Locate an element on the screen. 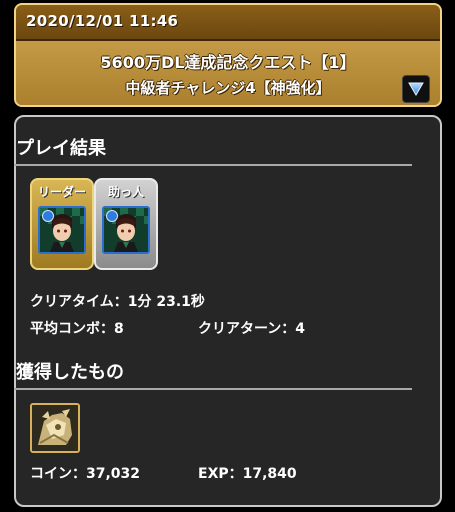 Image resolution: width=455 pixels, height=512 pixels. quest-subtitle: 中級者チャレンジ4【神強化】 is located at coordinates (228, 88).